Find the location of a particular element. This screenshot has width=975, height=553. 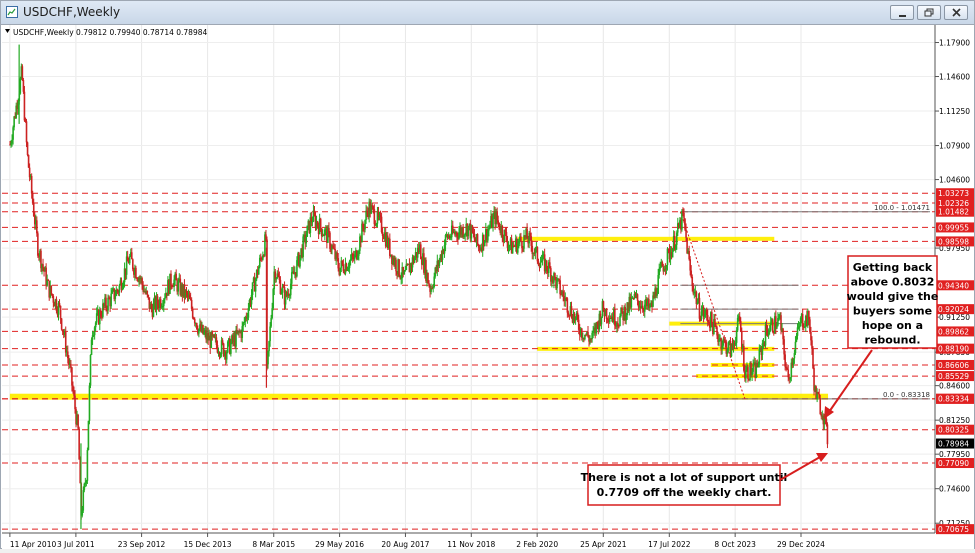

x-tick-label: 29 May 2016 is located at coordinates (339, 544).